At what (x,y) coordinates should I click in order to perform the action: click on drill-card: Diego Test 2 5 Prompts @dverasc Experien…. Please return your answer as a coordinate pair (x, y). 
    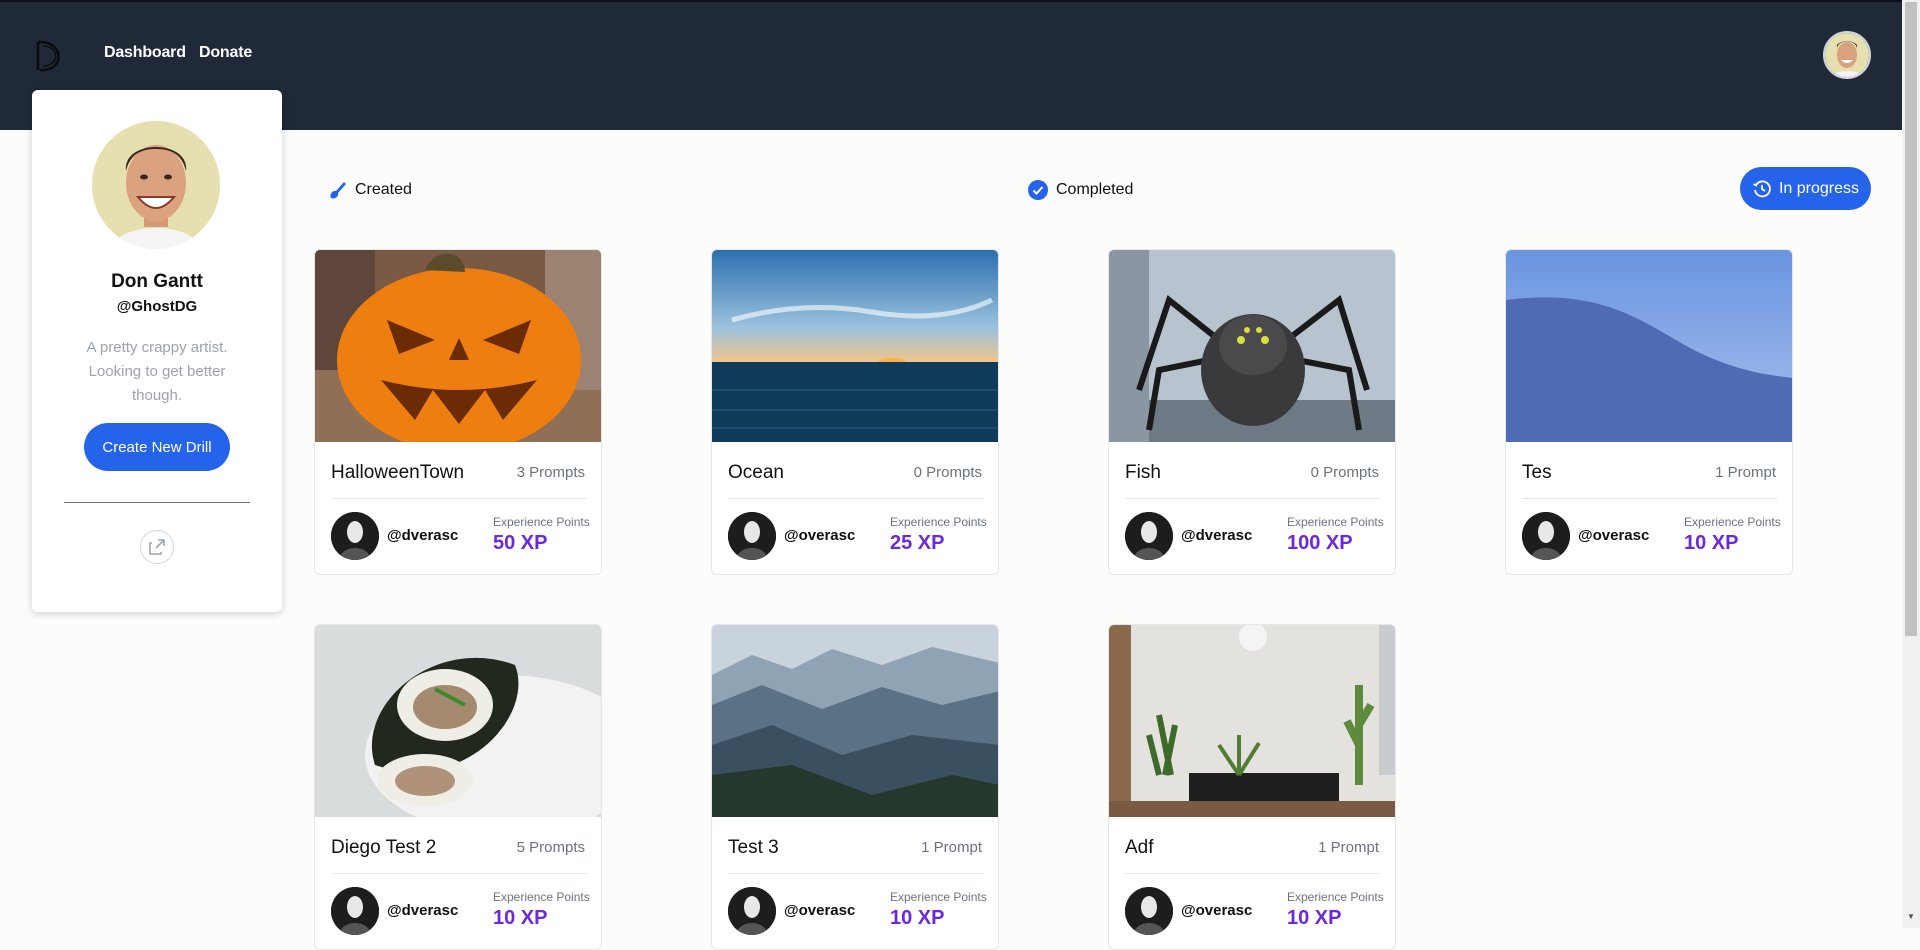
    Looking at the image, I should click on (458, 787).